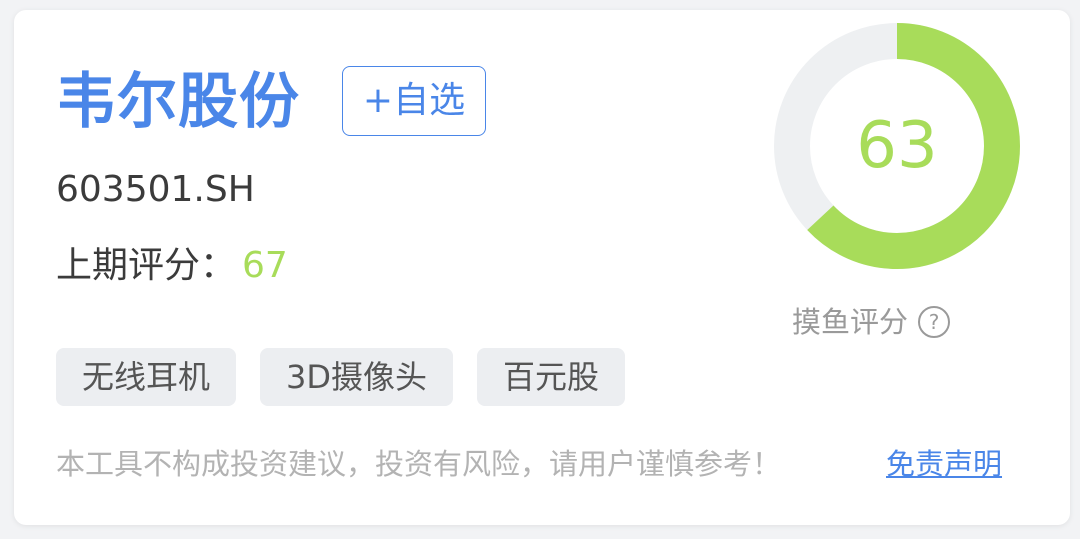  What do you see at coordinates (414, 101) in the screenshot?
I see `add-to-watchlist-button: +自选` at bounding box center [414, 101].